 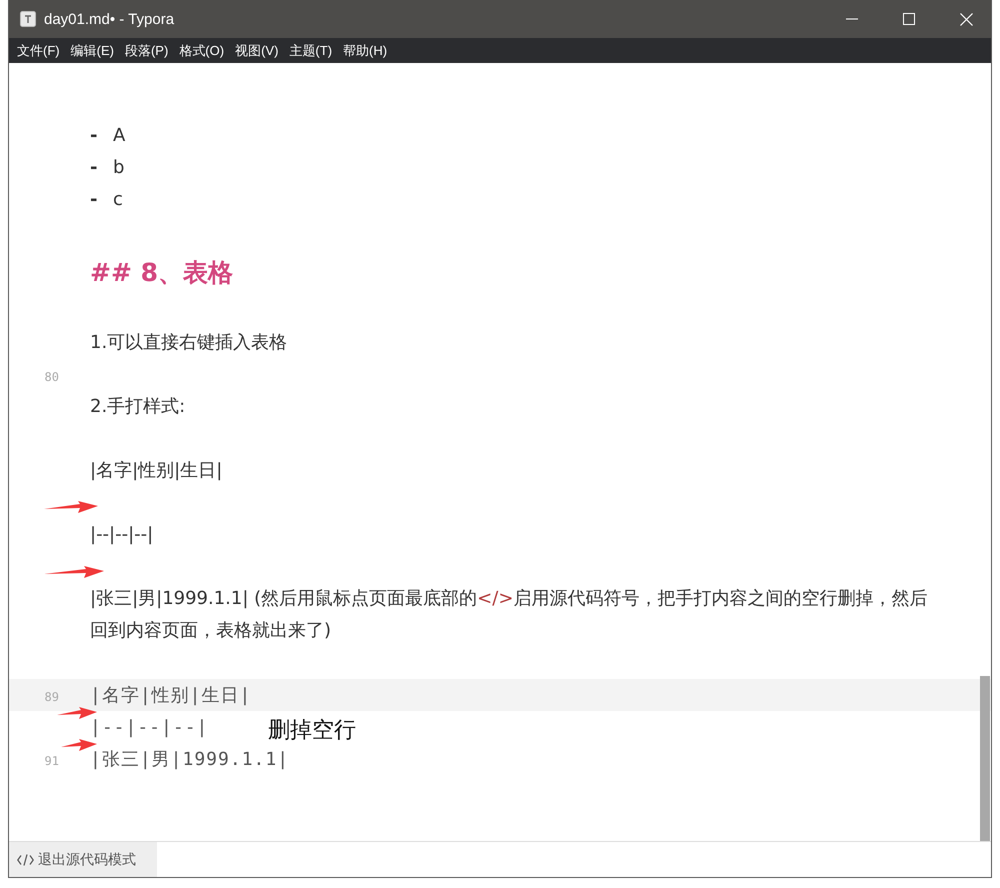 What do you see at coordinates (92, 51) in the screenshot?
I see `menu-item: 编辑(E)` at bounding box center [92, 51].